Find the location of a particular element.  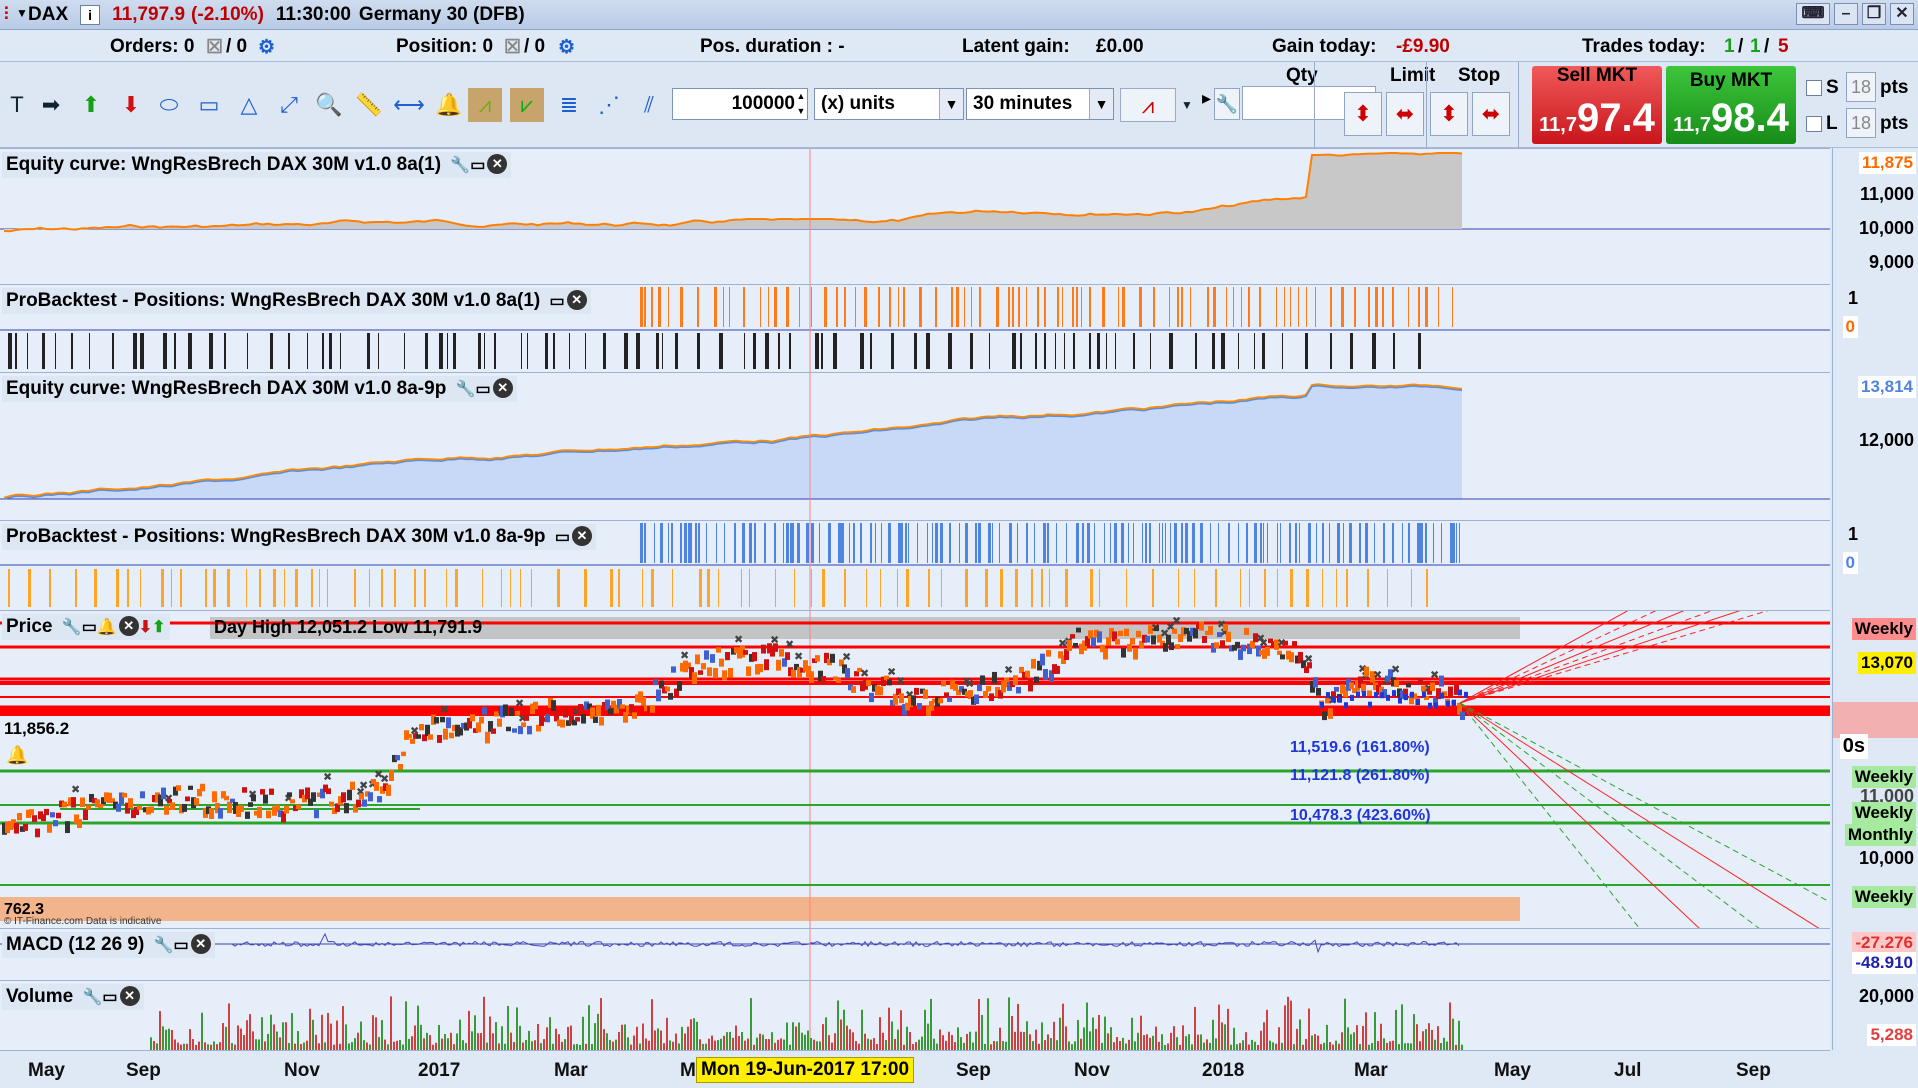

horizontal-line-icon: ⟷ is located at coordinates (409, 105).